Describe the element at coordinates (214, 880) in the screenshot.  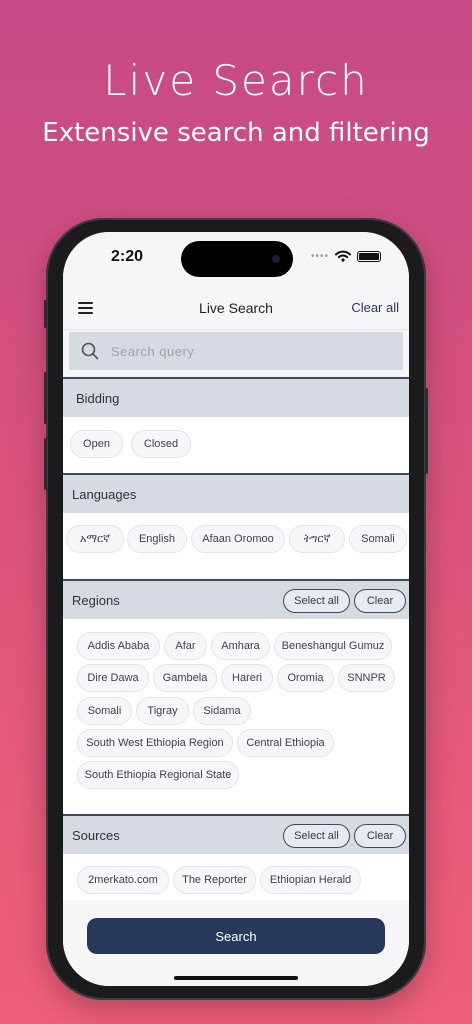
I see `chip-source: The Reporter` at that location.